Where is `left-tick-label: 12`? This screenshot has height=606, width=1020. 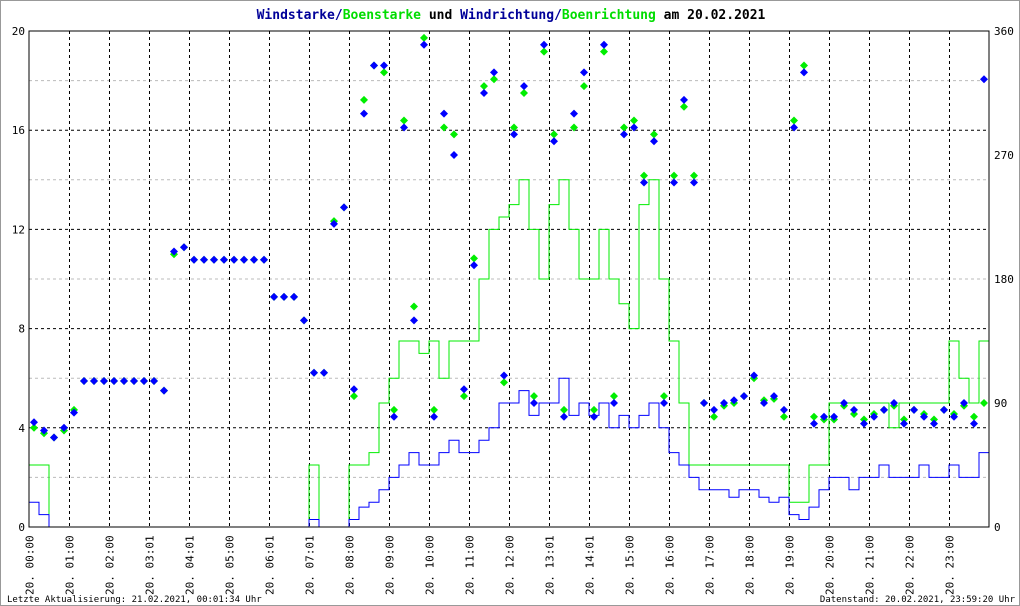 left-tick-label: 12 is located at coordinates (18, 229).